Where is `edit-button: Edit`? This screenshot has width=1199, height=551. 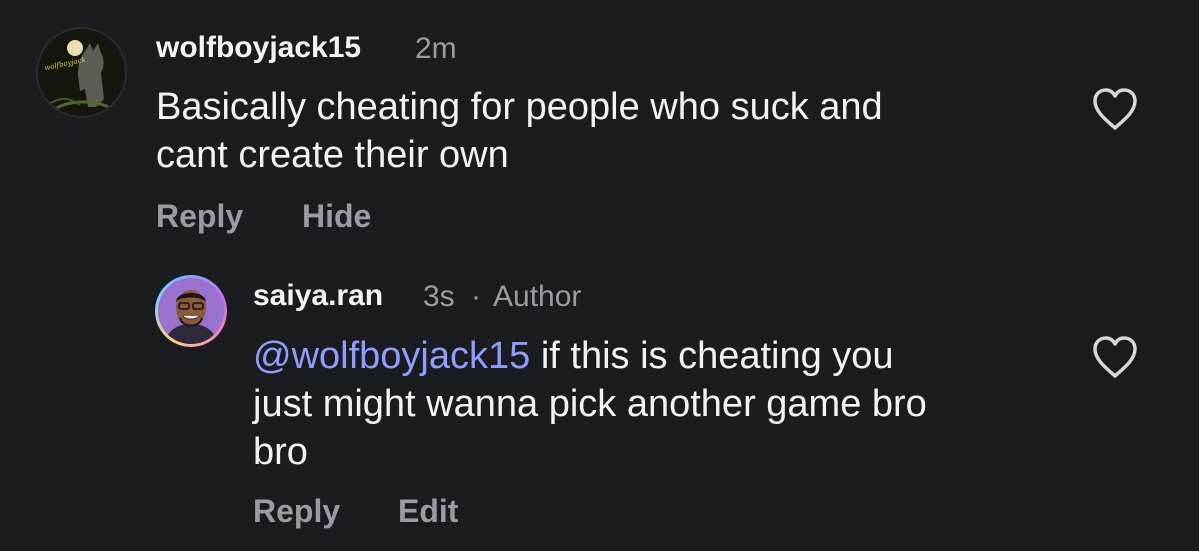 edit-button: Edit is located at coordinates (428, 511).